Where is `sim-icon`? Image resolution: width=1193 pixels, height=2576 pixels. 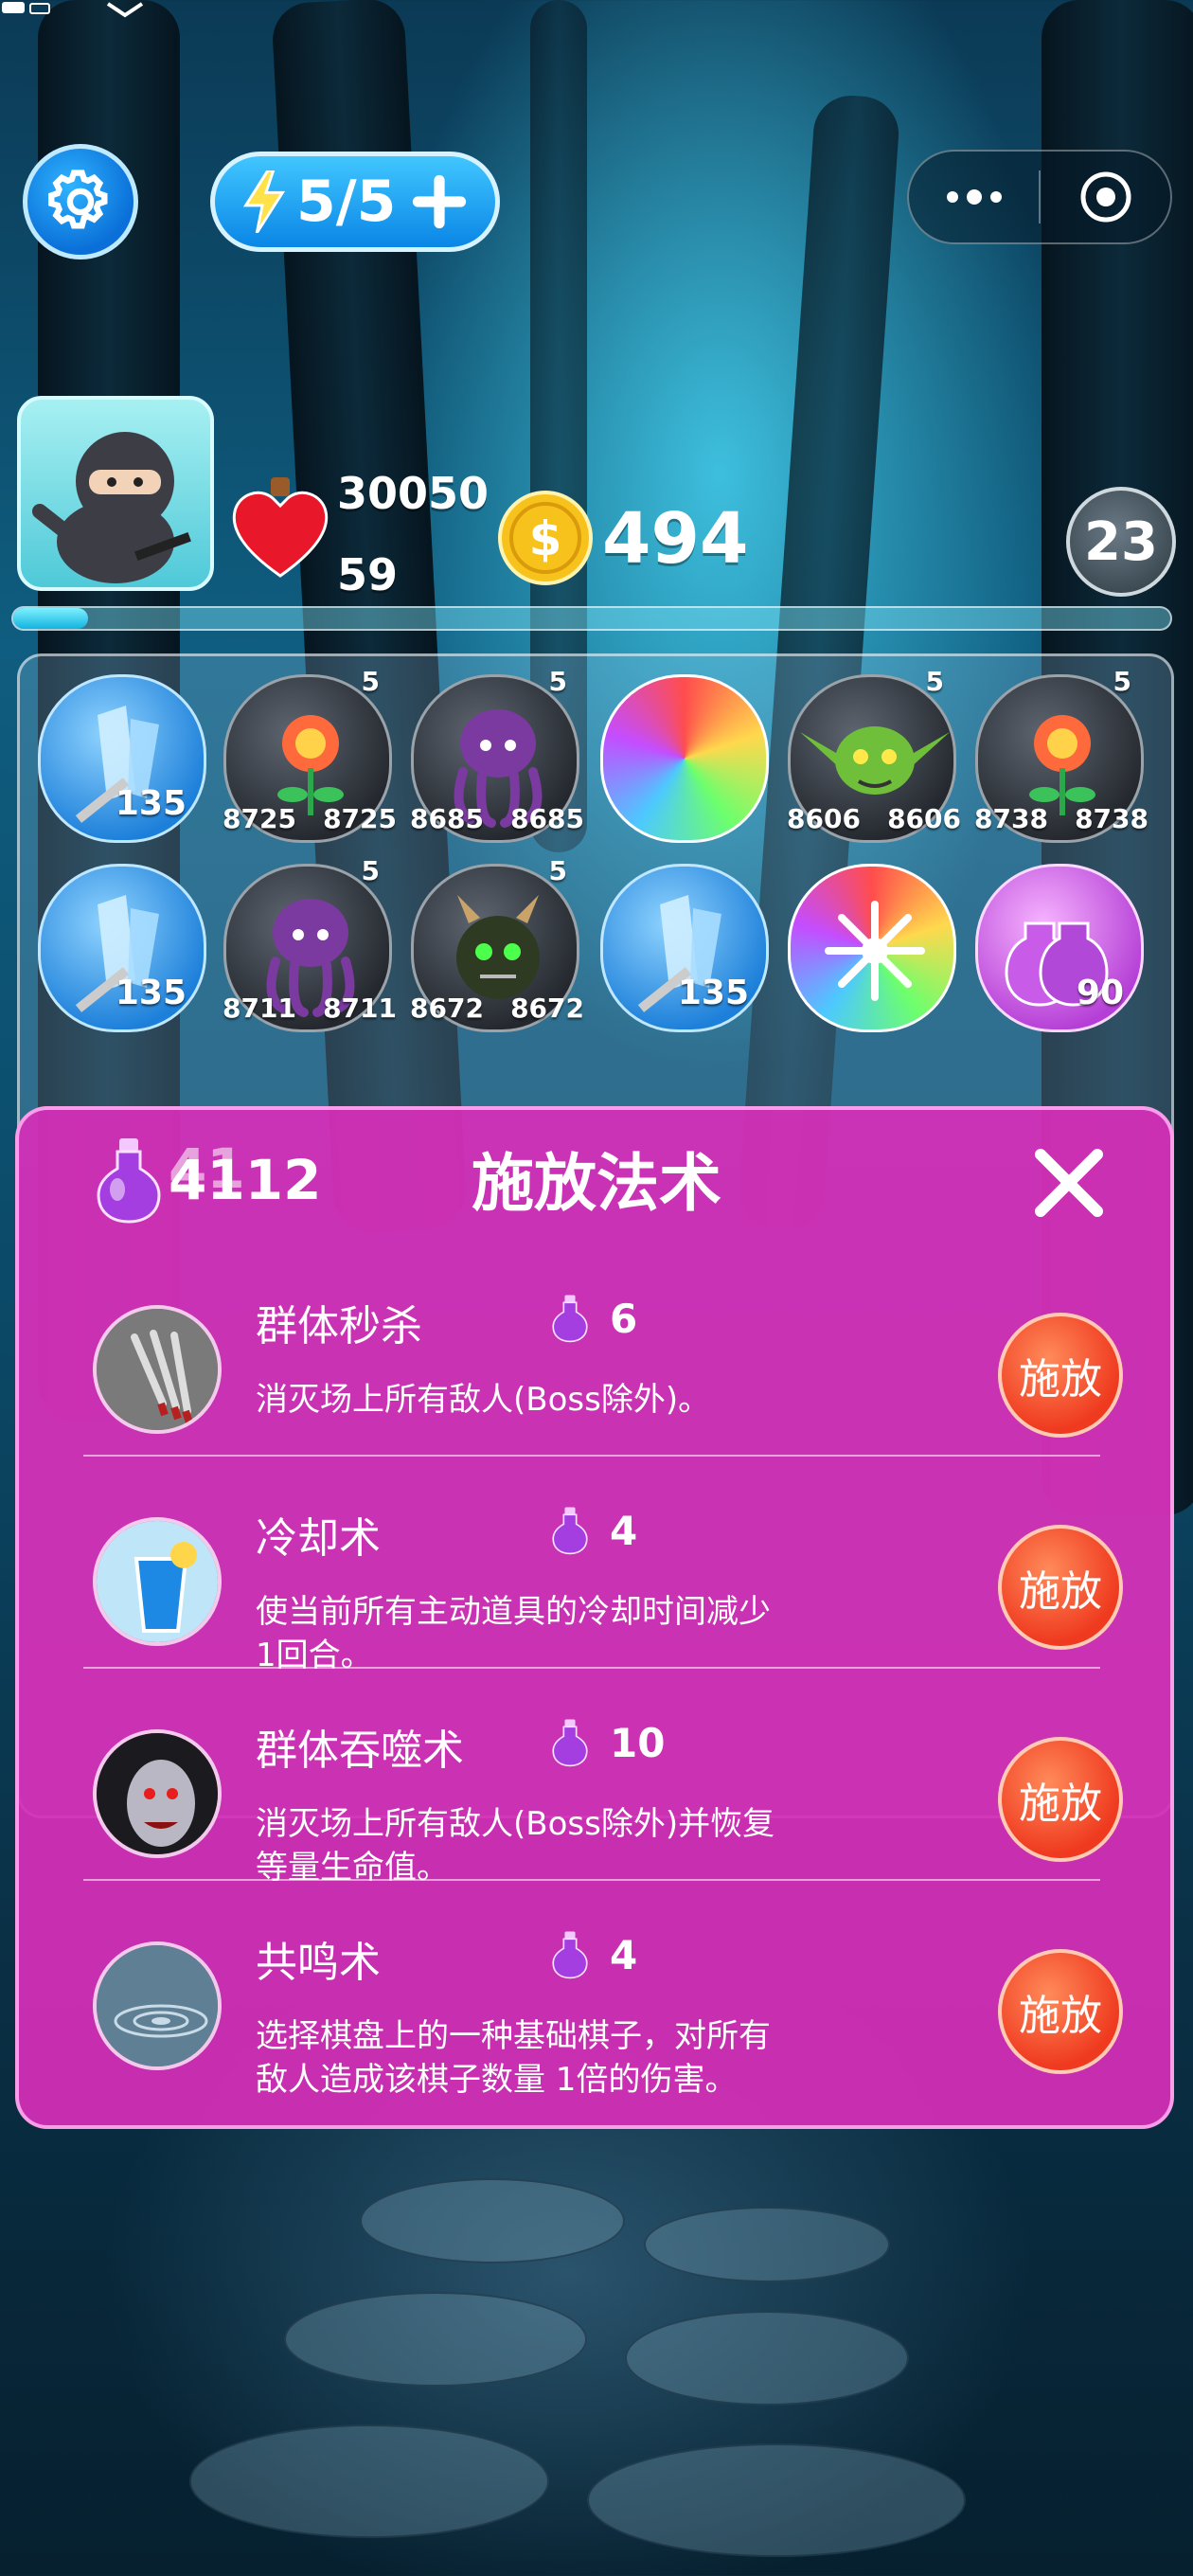 sim-icon is located at coordinates (26, 8).